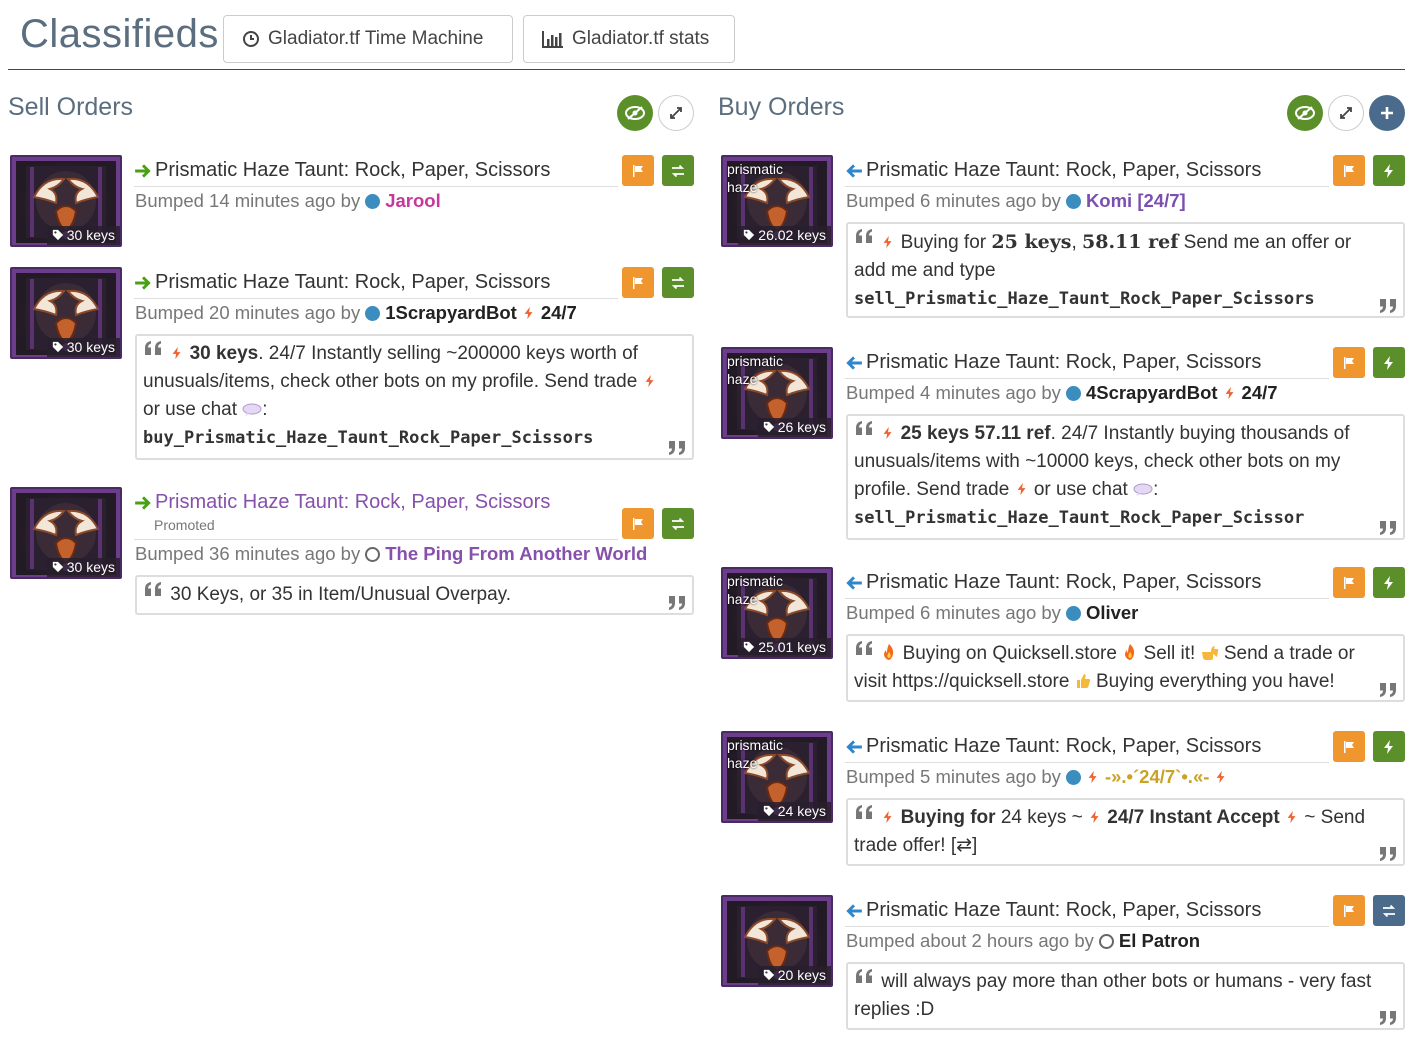 Image resolution: width=1414 pixels, height=1045 pixels. Describe the element at coordinates (777, 393) in the screenshot. I see `item-thumbnail: prismatic haze 26 keys` at that location.